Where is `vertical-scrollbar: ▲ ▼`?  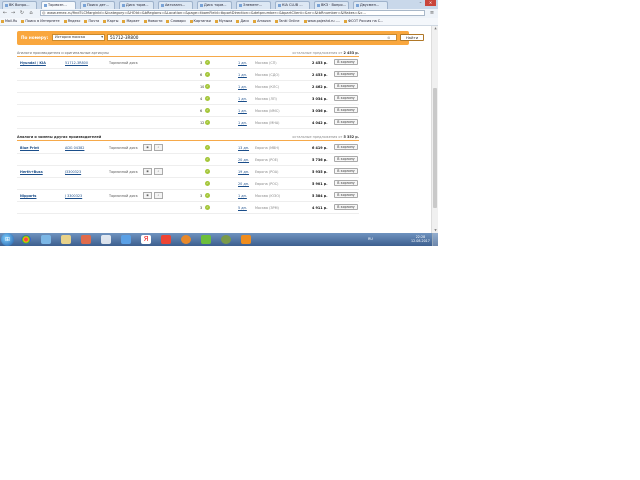 vertical-scrollbar: ▲ ▼ is located at coordinates (434, 129).